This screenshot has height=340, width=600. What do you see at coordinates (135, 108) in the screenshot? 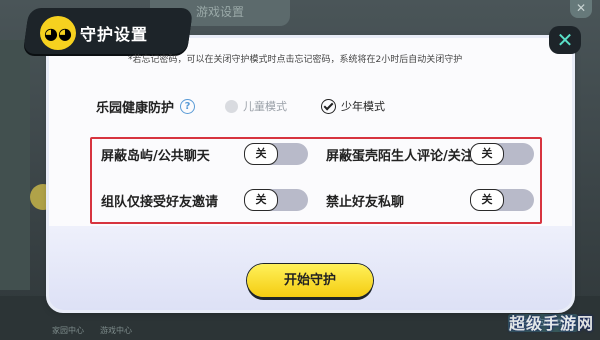
I see `protection-label: 乐园健康防护` at bounding box center [135, 108].